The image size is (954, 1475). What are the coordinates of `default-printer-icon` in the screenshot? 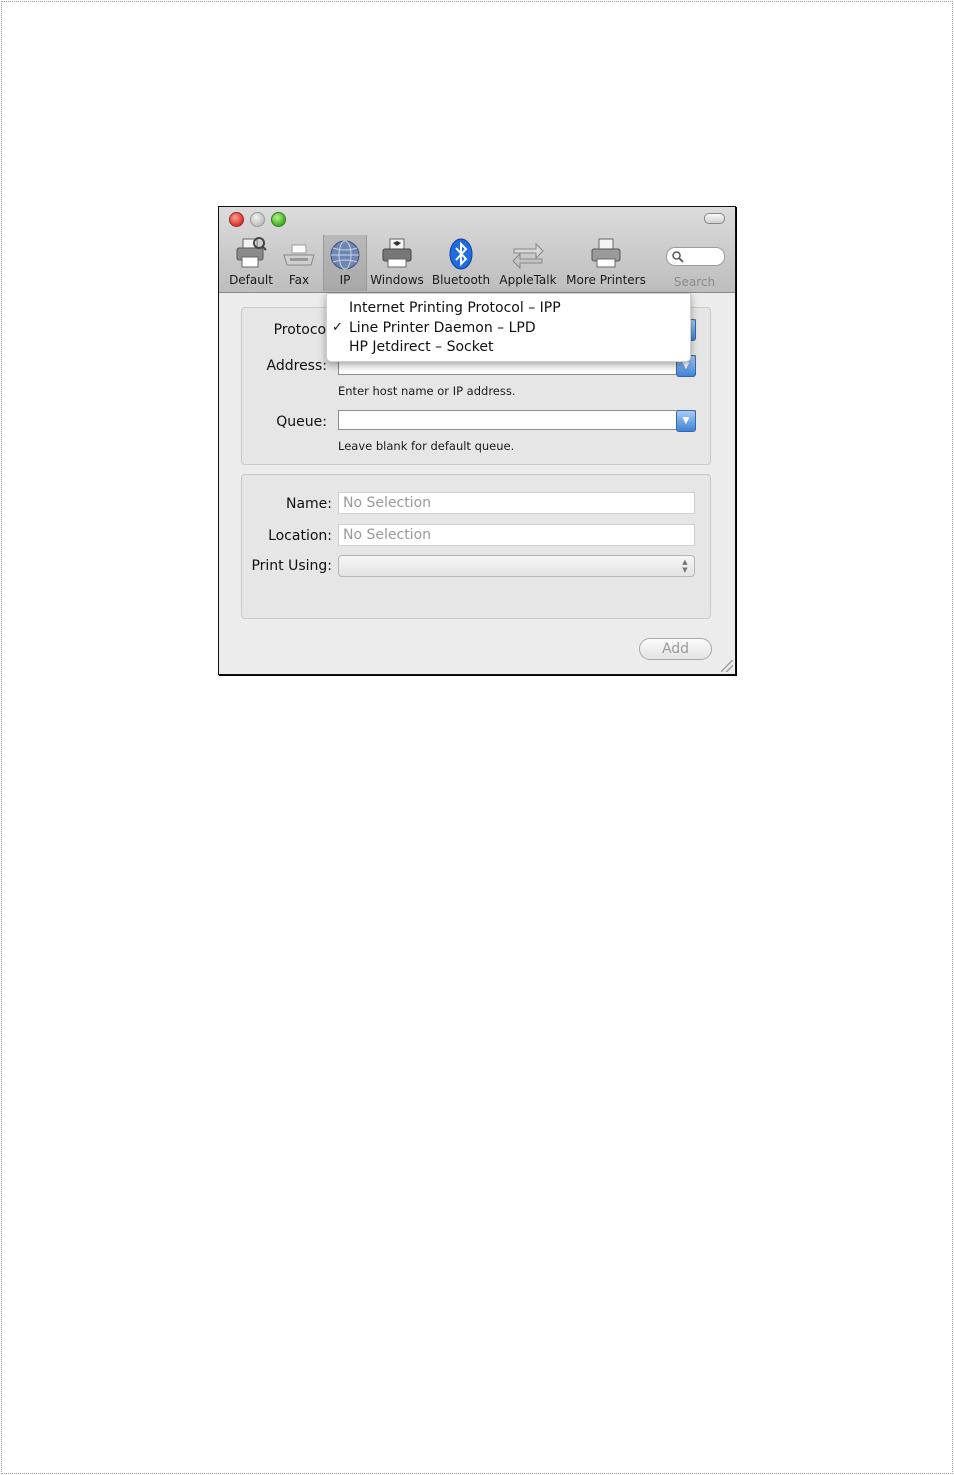 It's located at (251, 252).